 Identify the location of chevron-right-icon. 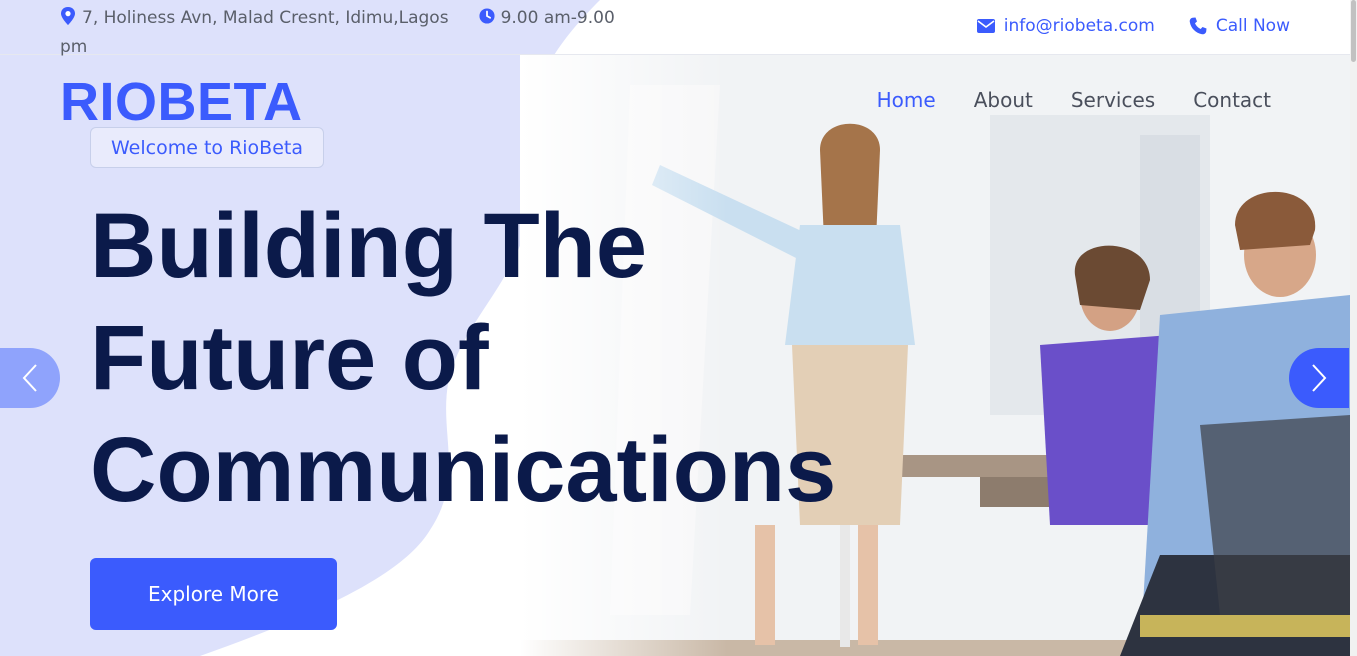
(1319, 378).